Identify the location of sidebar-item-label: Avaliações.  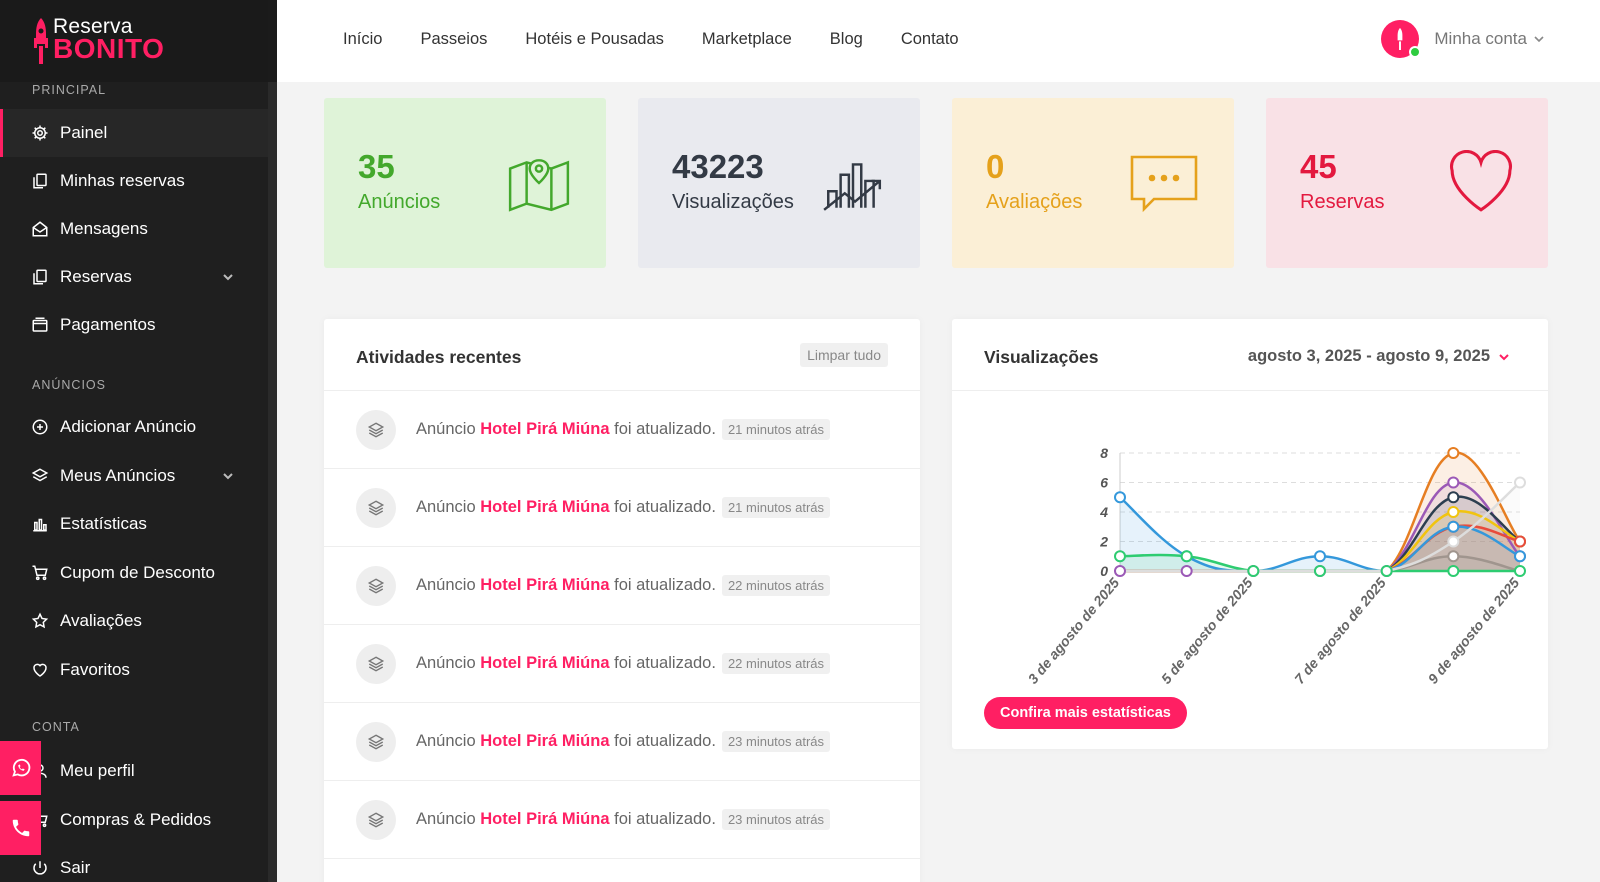
(101, 620).